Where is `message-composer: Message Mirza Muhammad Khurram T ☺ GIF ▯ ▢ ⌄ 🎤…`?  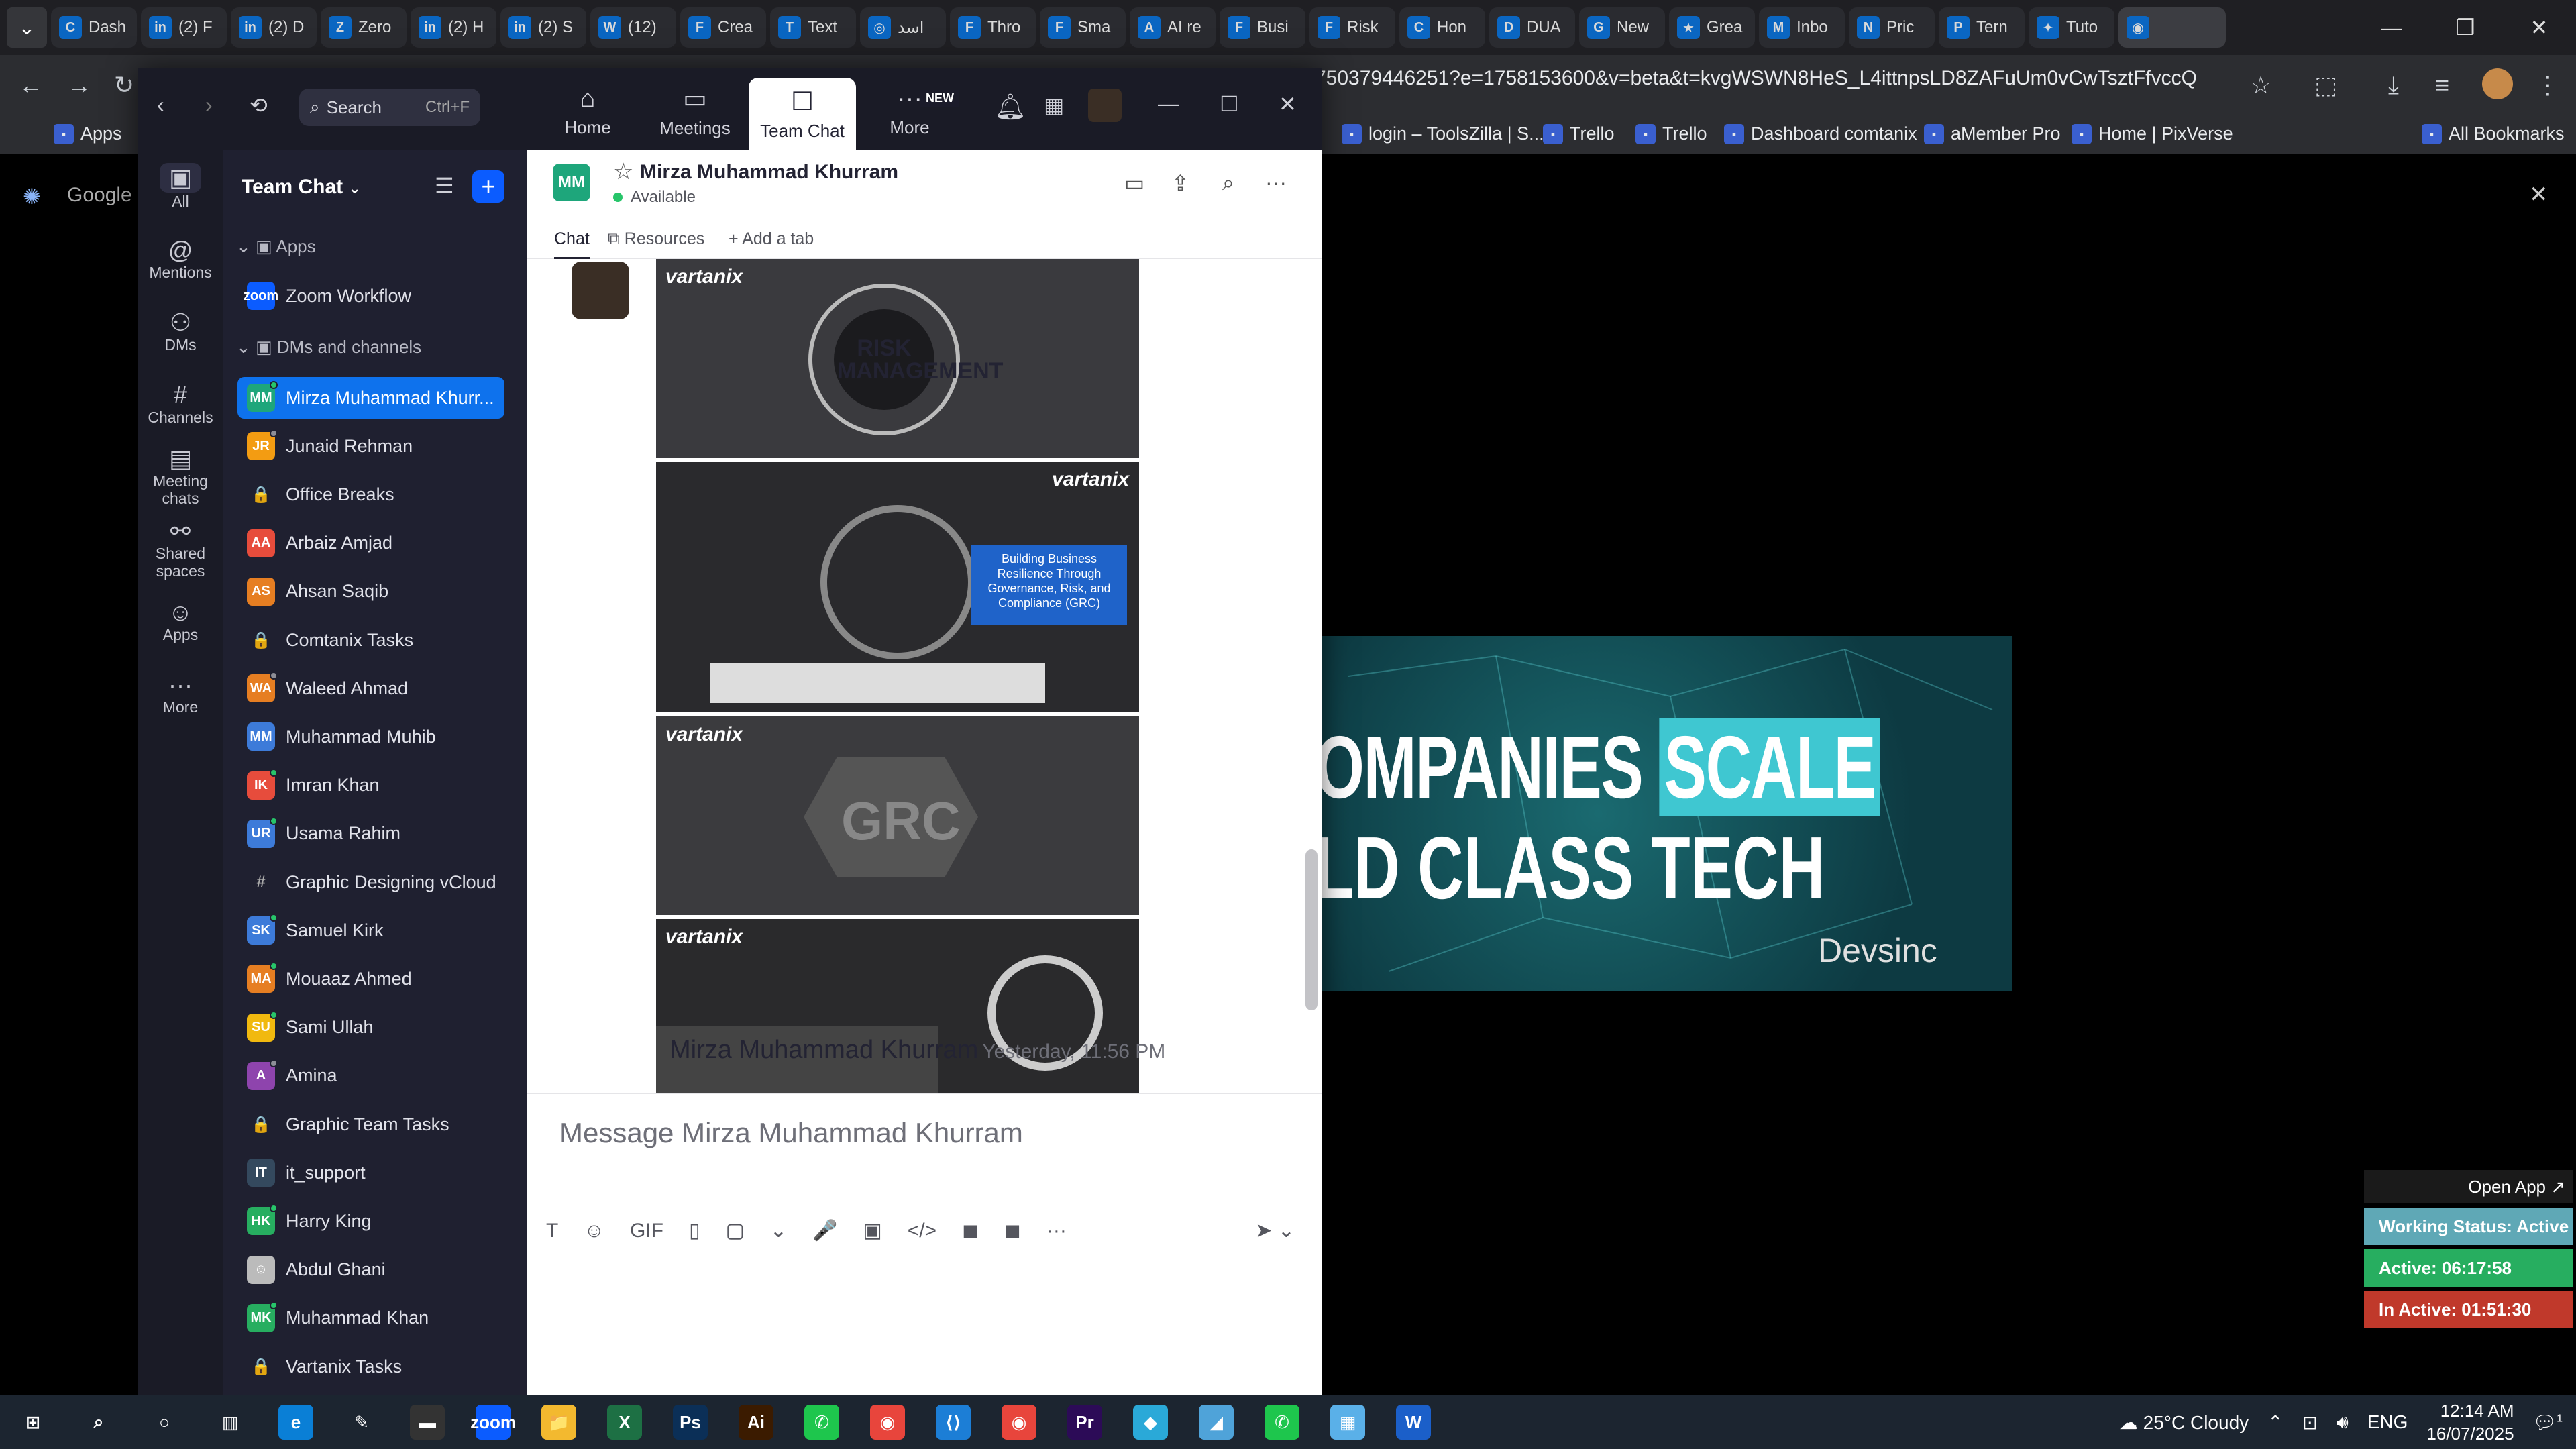
message-composer: Message Mirza Muhammad Khurram T ☺ GIF ▯ ▢ ⌄ 🎤… is located at coordinates (924, 1244).